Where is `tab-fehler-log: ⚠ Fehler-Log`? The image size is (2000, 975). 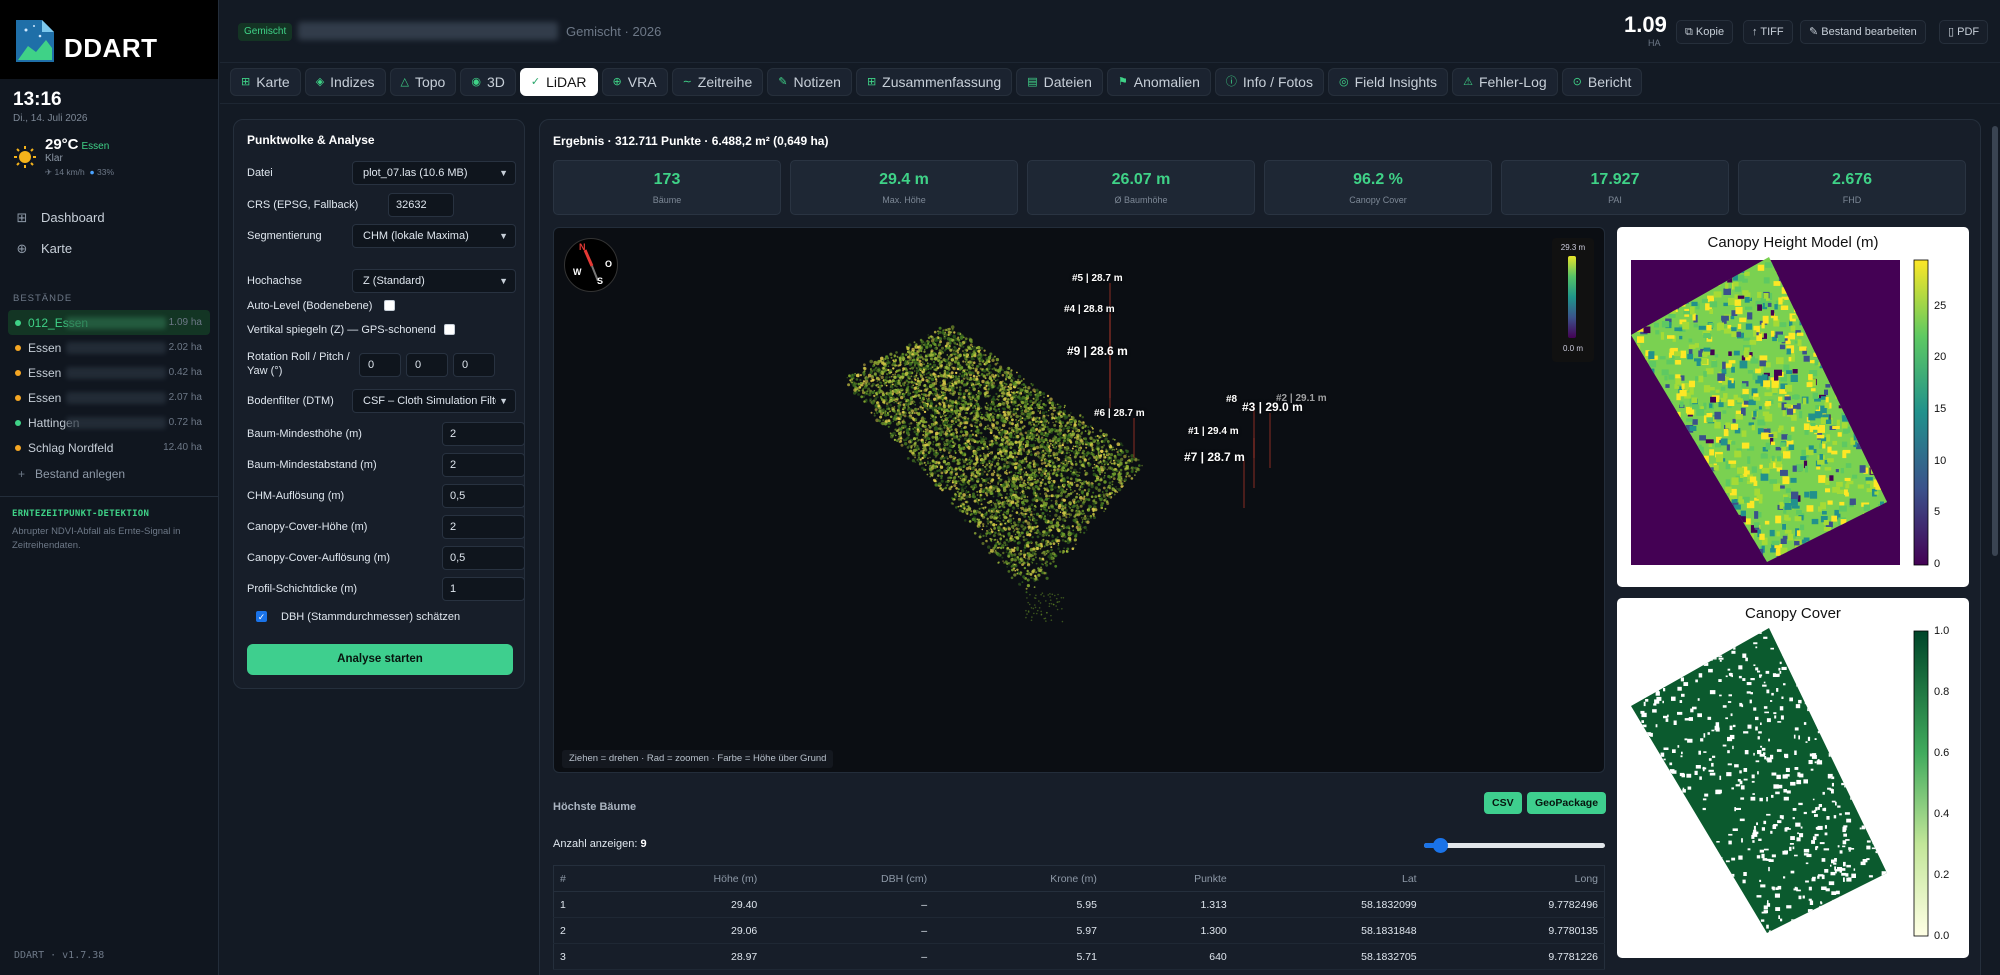 tab-fehler-log: ⚠ Fehler-Log is located at coordinates (1505, 82).